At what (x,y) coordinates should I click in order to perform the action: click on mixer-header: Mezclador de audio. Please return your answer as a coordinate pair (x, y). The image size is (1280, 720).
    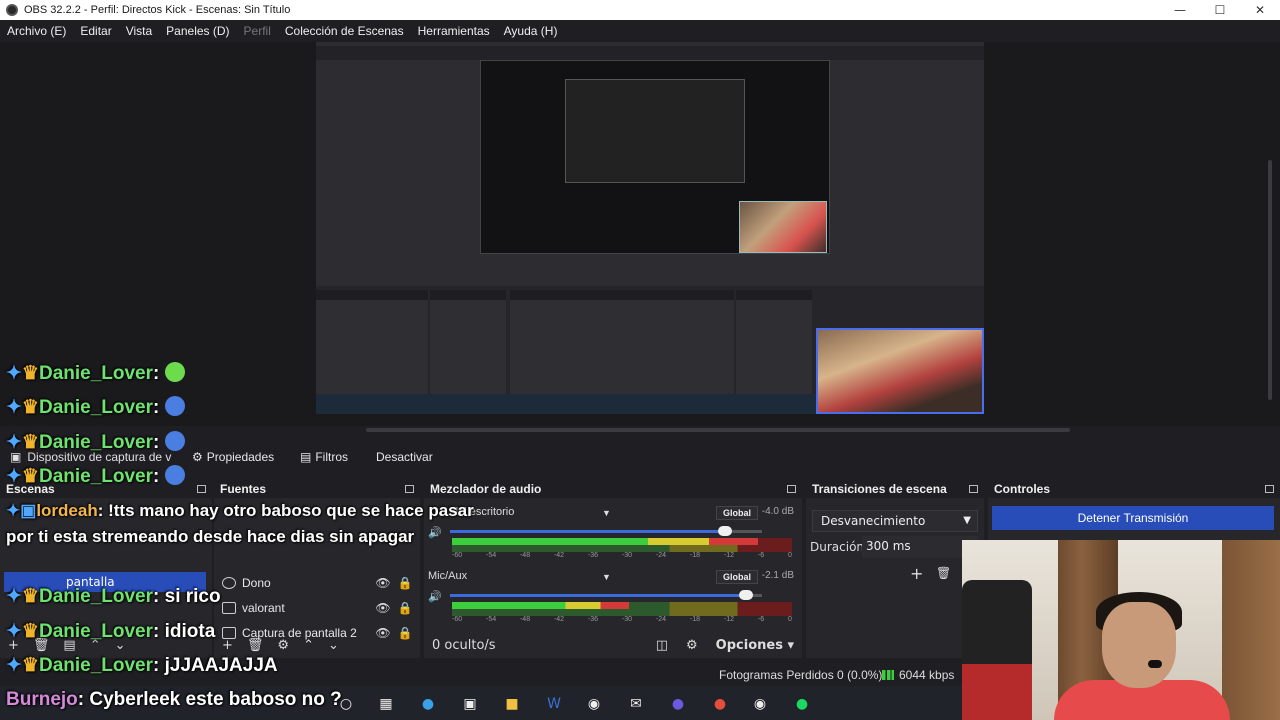
    Looking at the image, I should click on (613, 489).